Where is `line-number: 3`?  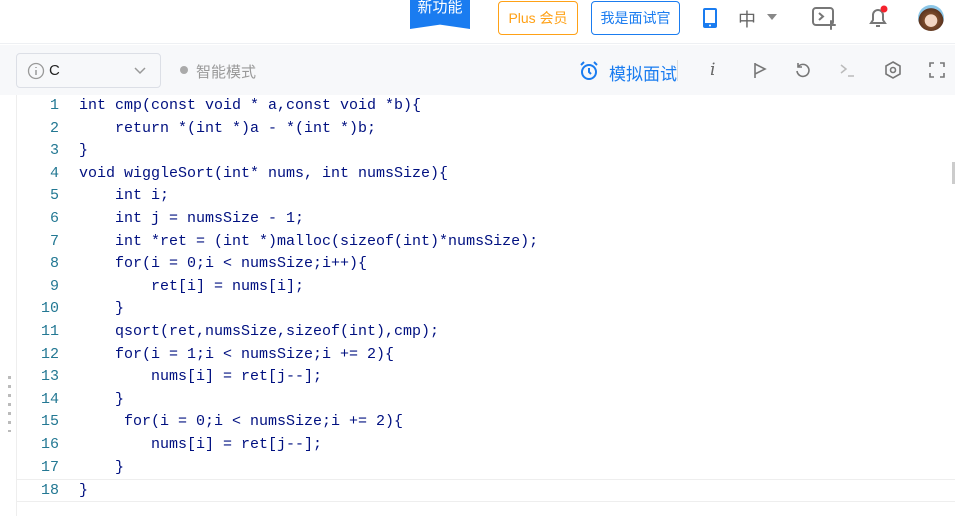 line-number: 3 is located at coordinates (54, 151).